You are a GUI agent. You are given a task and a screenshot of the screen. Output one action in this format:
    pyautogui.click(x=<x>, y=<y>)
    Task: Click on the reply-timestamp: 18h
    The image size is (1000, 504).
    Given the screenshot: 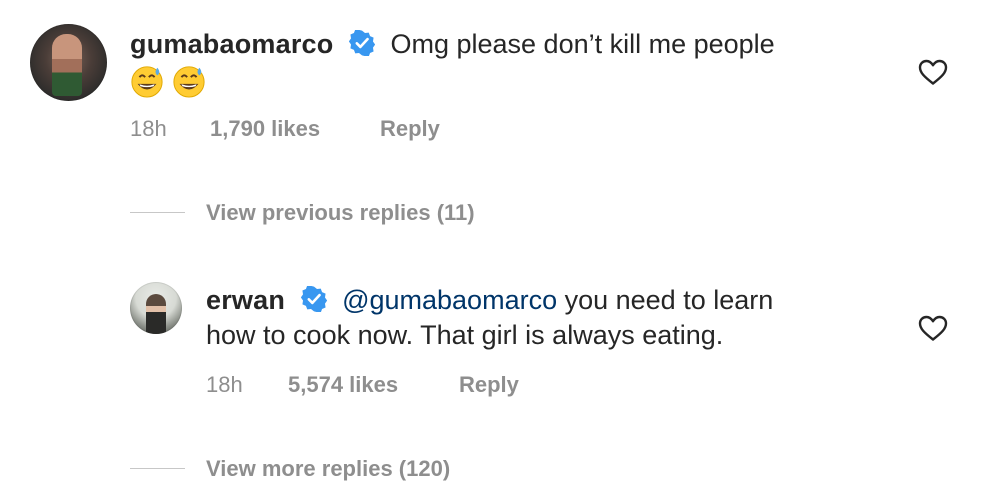 What is the action you would take?
    pyautogui.click(x=247, y=385)
    